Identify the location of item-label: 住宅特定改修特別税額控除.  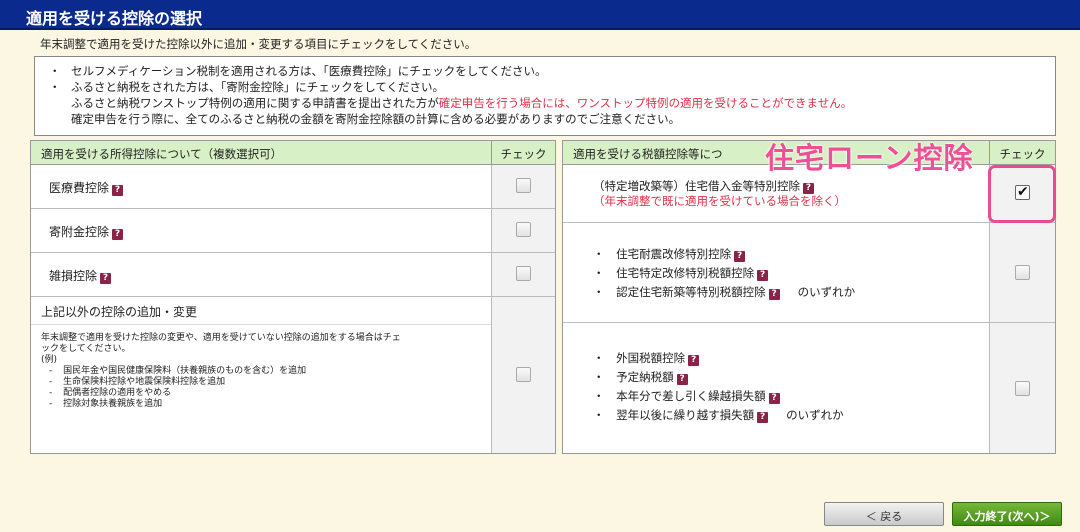
(685, 273).